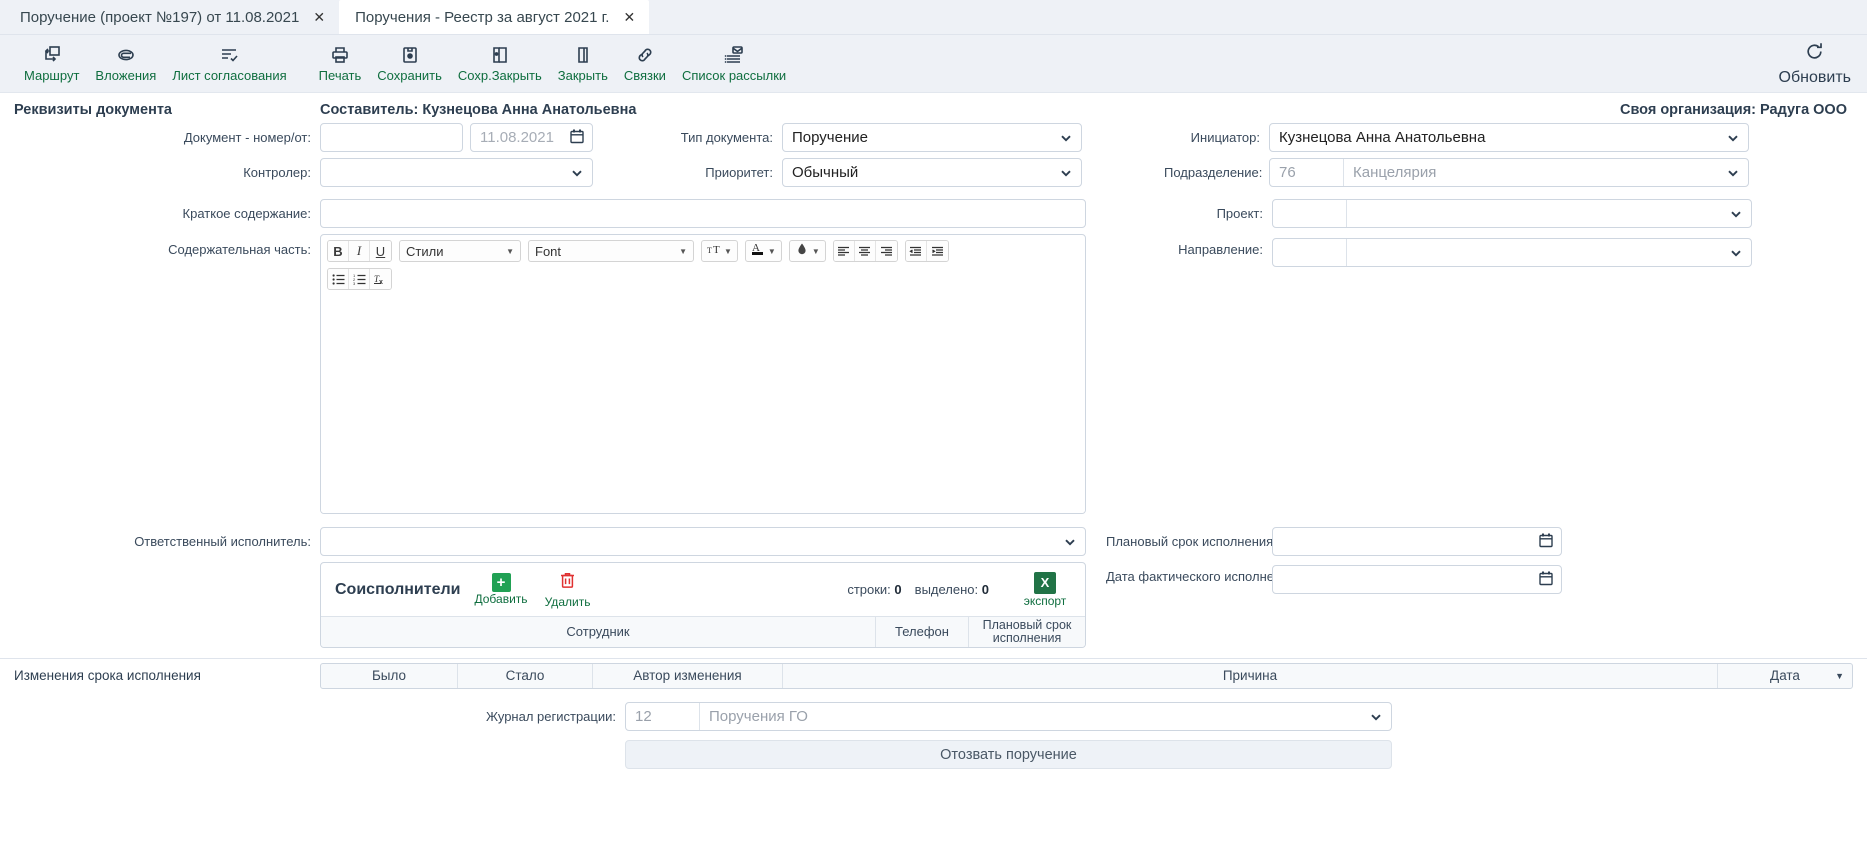 Image resolution: width=1867 pixels, height=844 pixels. I want to click on column-header-reason: Причина, so click(1250, 675).